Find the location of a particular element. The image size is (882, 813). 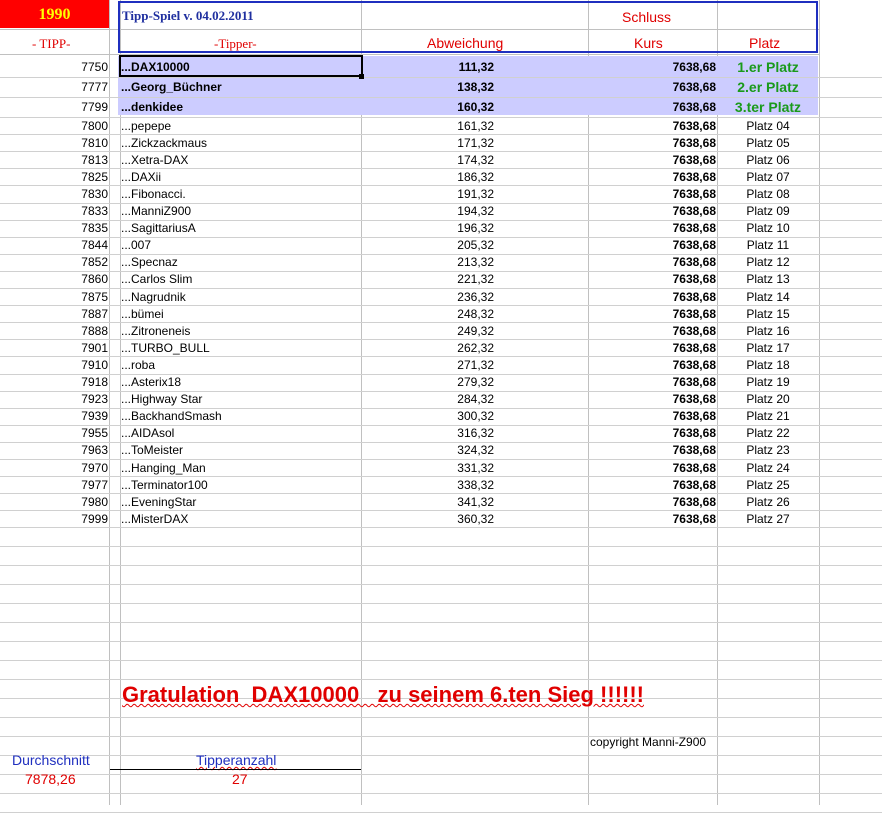

abweichung-cell: 171,32 is located at coordinates (428, 142).